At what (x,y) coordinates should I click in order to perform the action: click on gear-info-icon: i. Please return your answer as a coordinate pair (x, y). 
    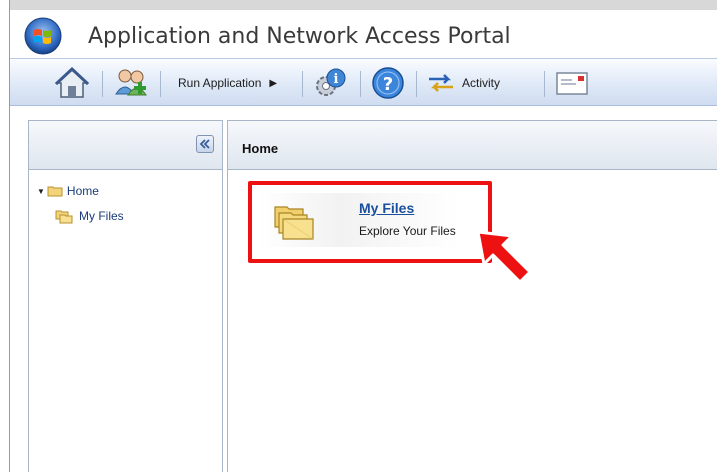
    Looking at the image, I should click on (331, 82).